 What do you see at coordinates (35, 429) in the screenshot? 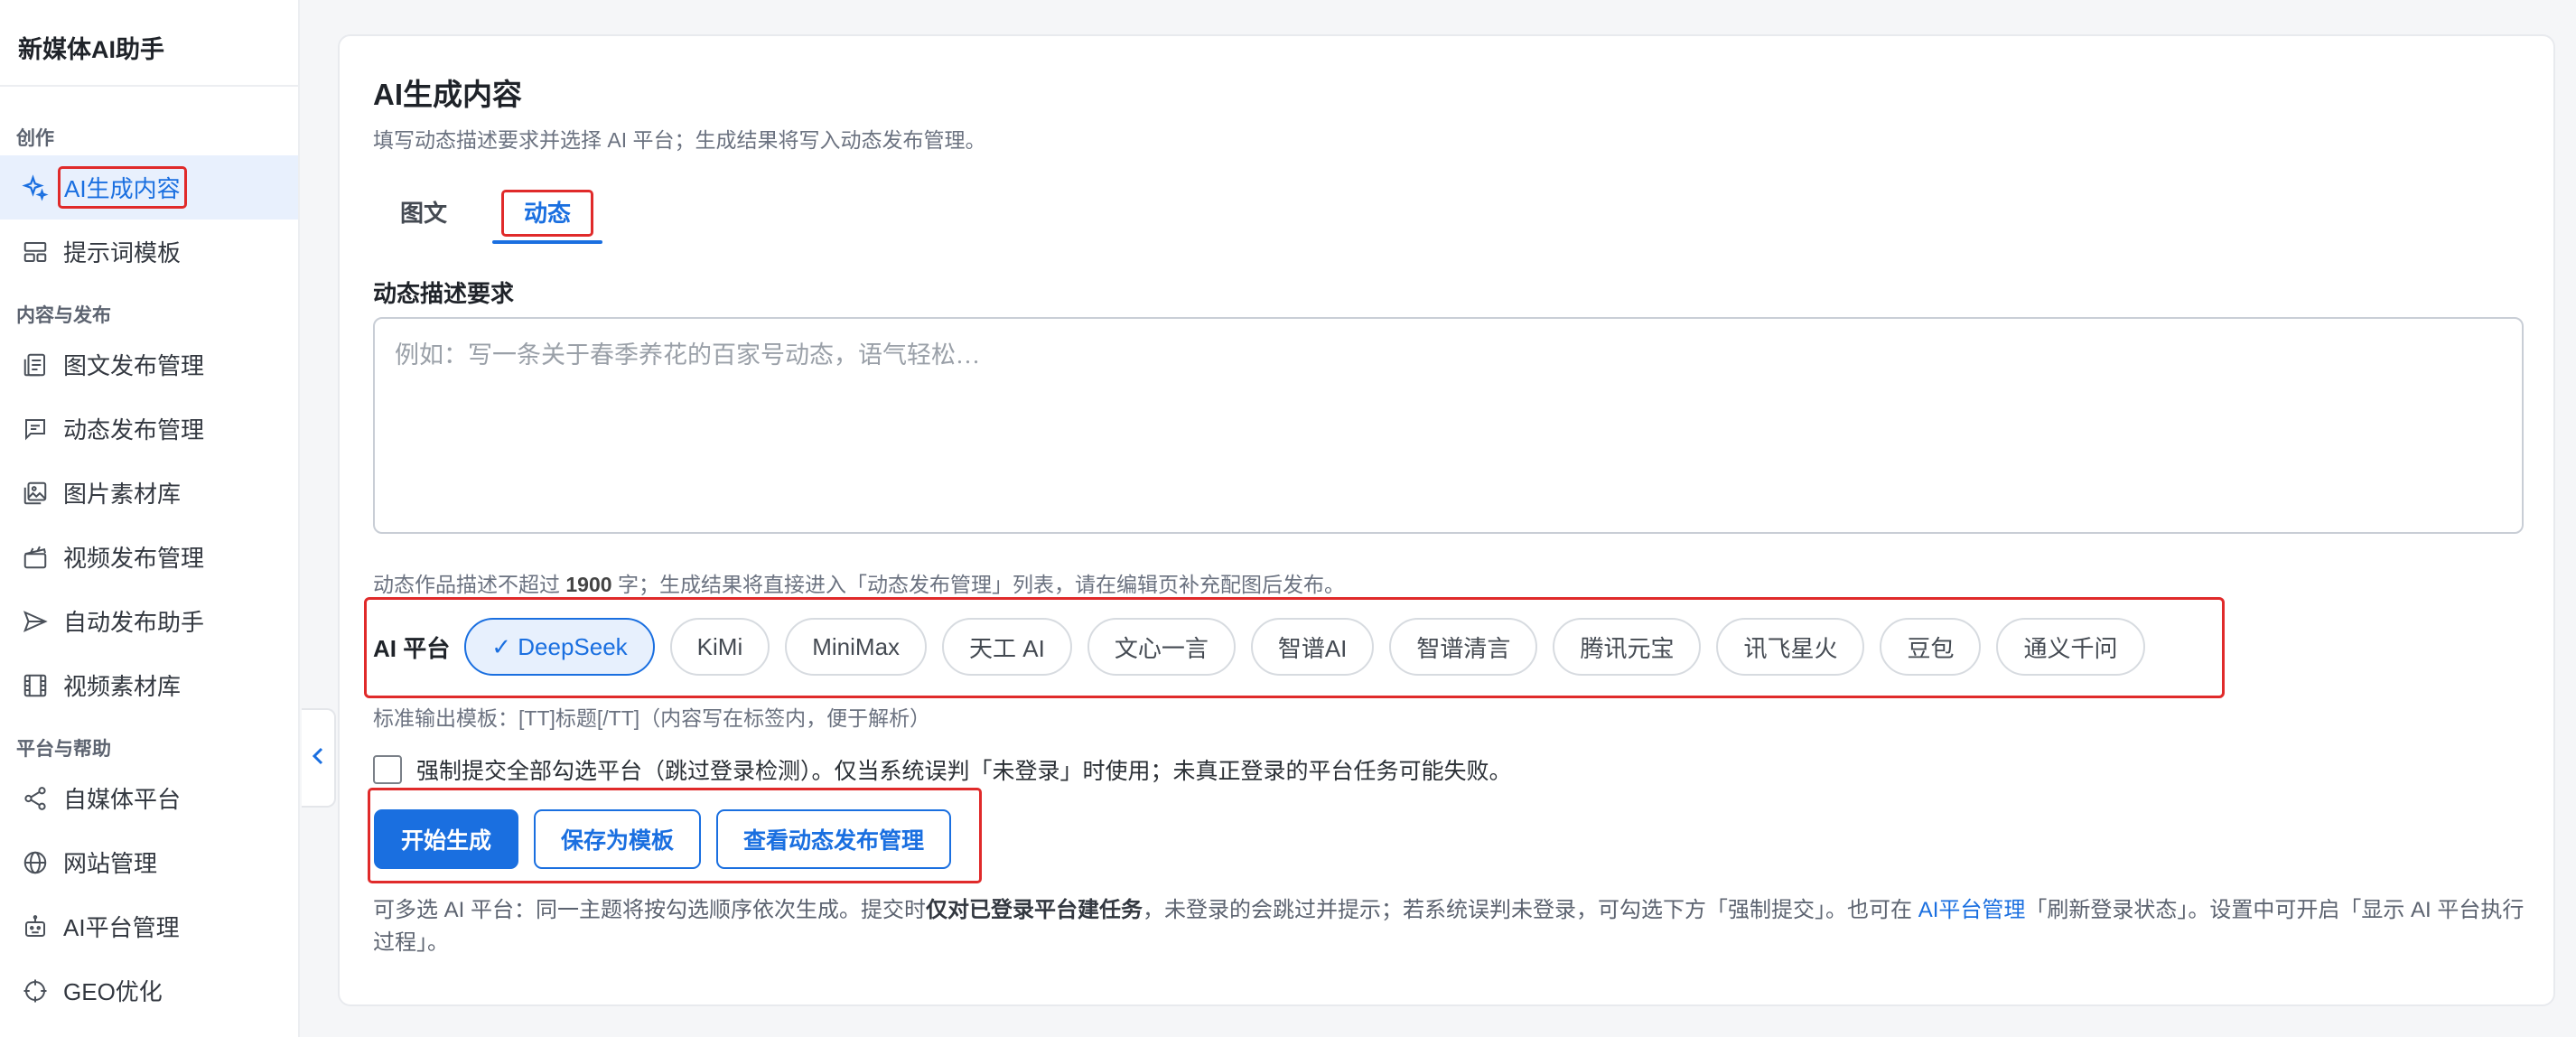
I see `message-icon` at bounding box center [35, 429].